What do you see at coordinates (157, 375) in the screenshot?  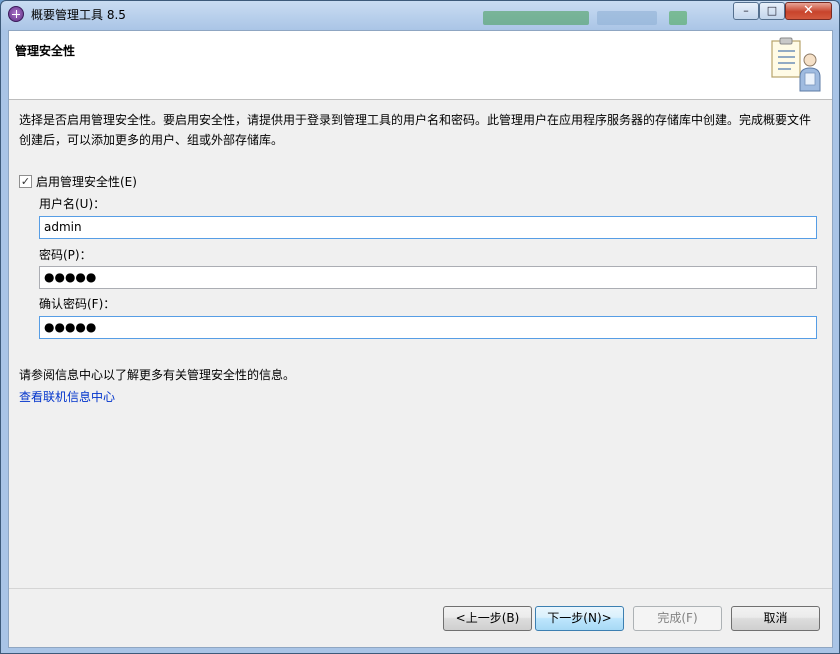 I see `help-text: 请参阅信息中心以了解更多有关管理安全性的信息。` at bounding box center [157, 375].